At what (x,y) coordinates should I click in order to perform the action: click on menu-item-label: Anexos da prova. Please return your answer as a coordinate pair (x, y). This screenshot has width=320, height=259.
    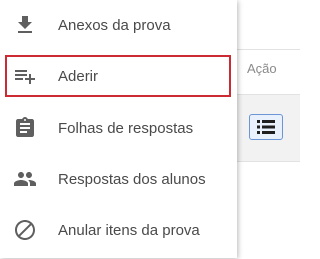
    Looking at the image, I should click on (114, 25).